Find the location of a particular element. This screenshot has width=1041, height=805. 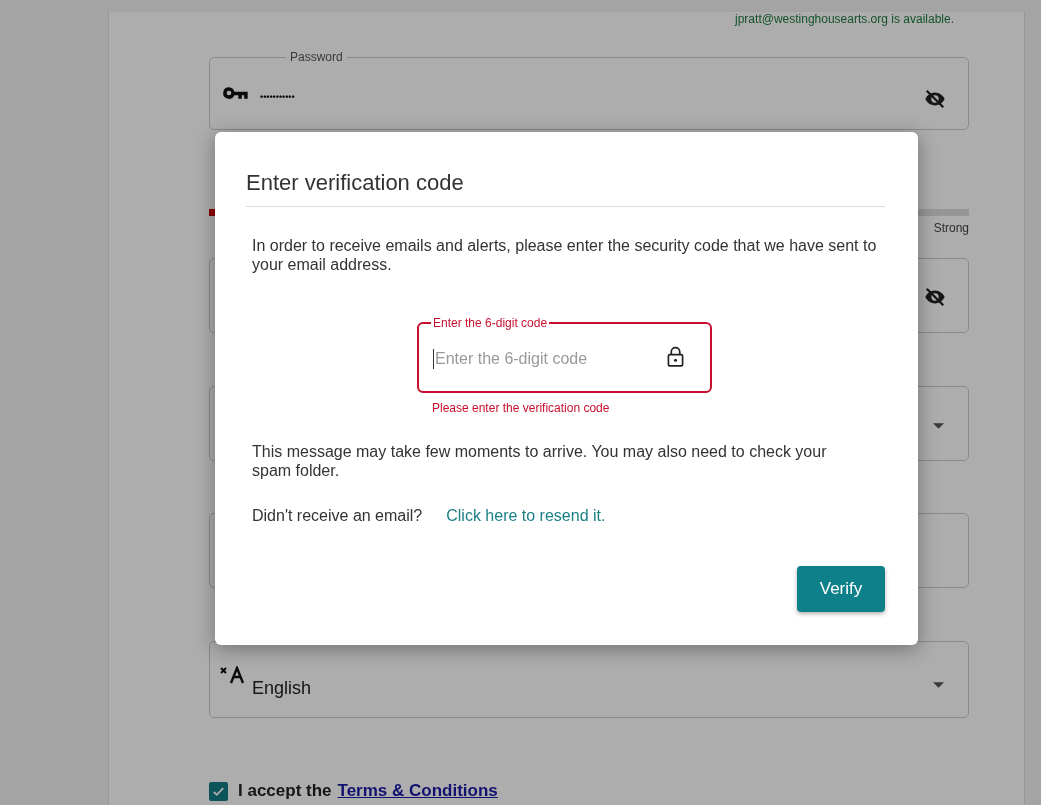

password-field: Password ••••••••••• is located at coordinates (589, 90).